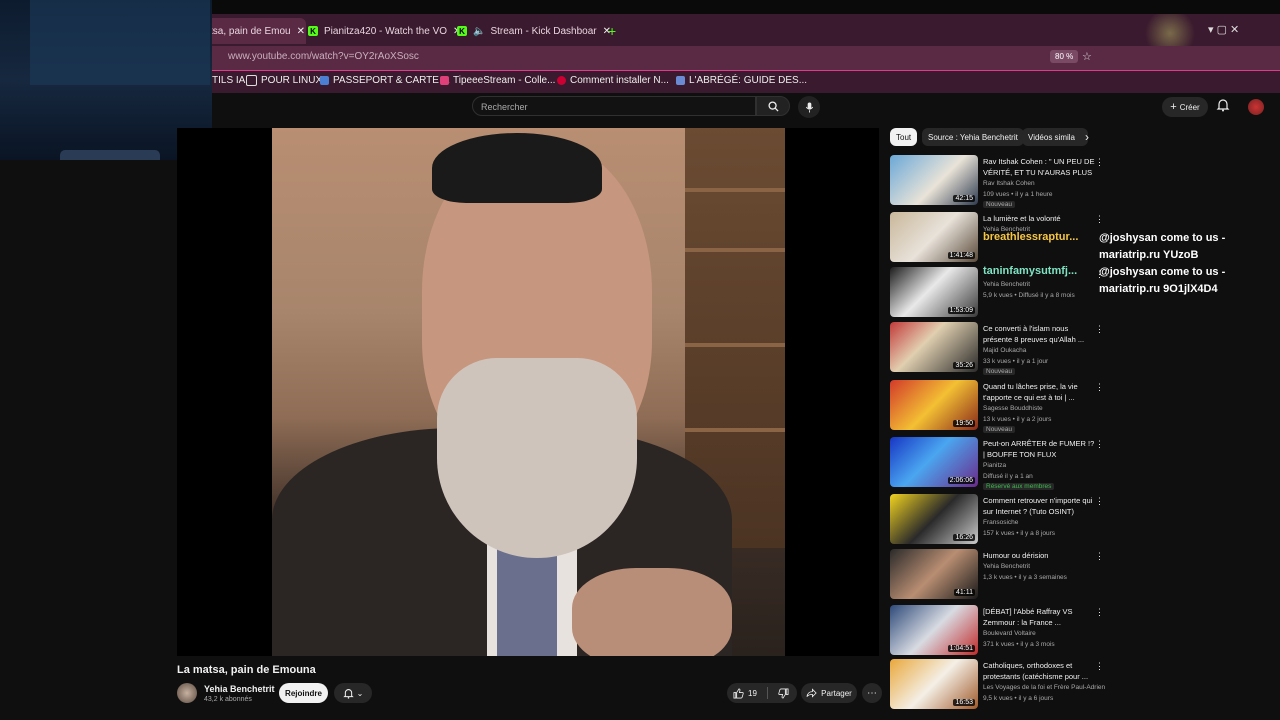 This screenshot has height=720, width=1280. I want to click on video-thumbnail: 1:41:48, so click(934, 237).